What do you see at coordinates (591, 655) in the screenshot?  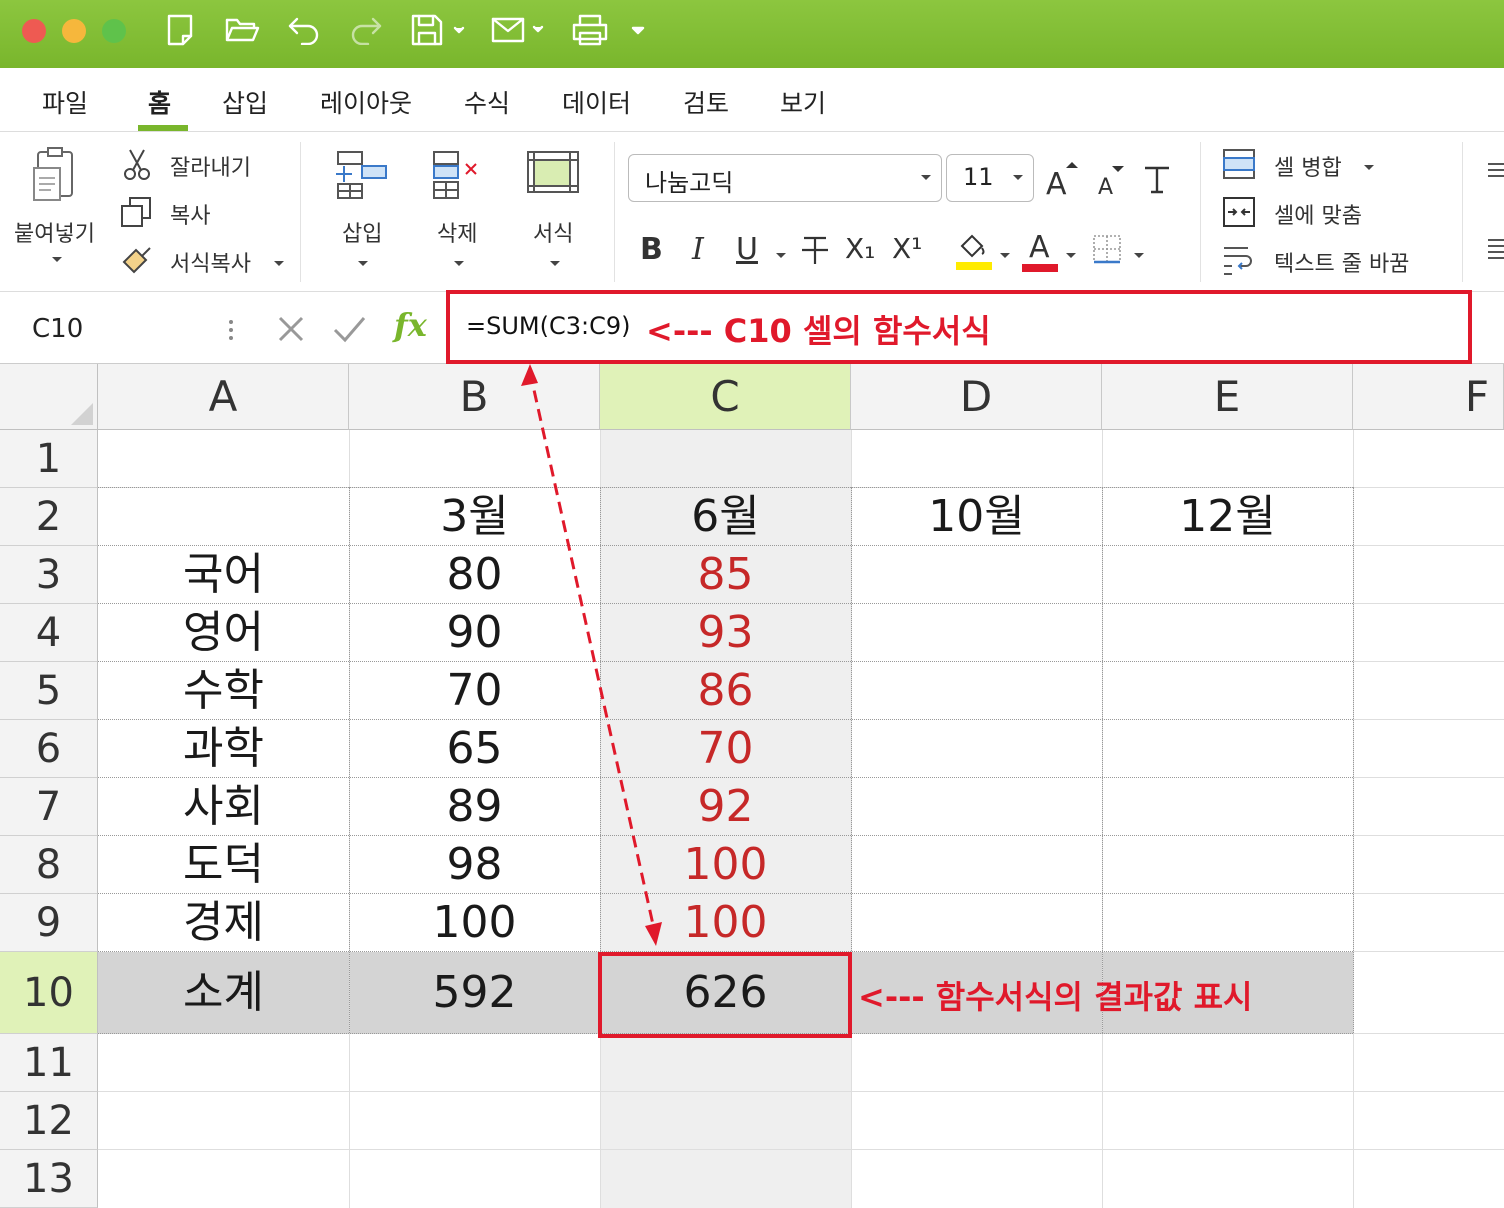 I see `annotation-arrow` at bounding box center [591, 655].